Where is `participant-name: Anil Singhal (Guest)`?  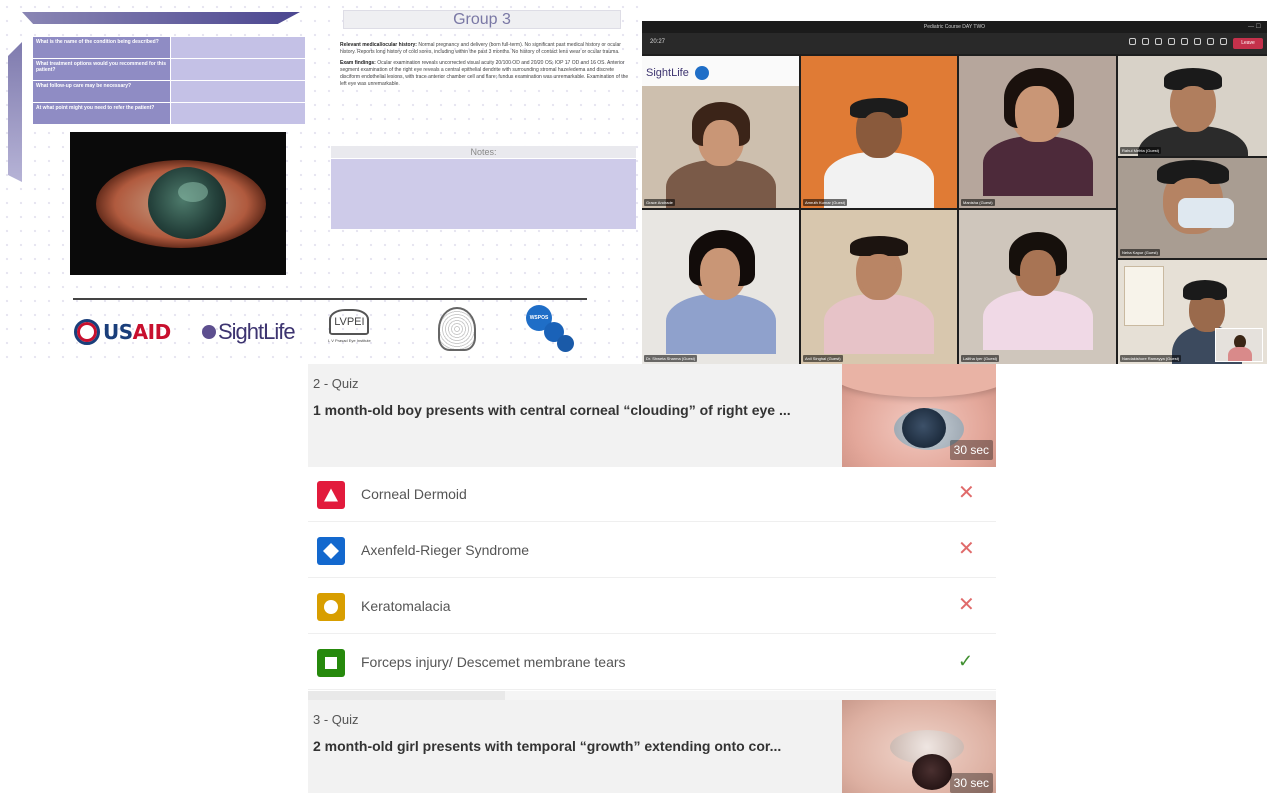
participant-name: Anil Singhal (Guest) is located at coordinates (823, 358).